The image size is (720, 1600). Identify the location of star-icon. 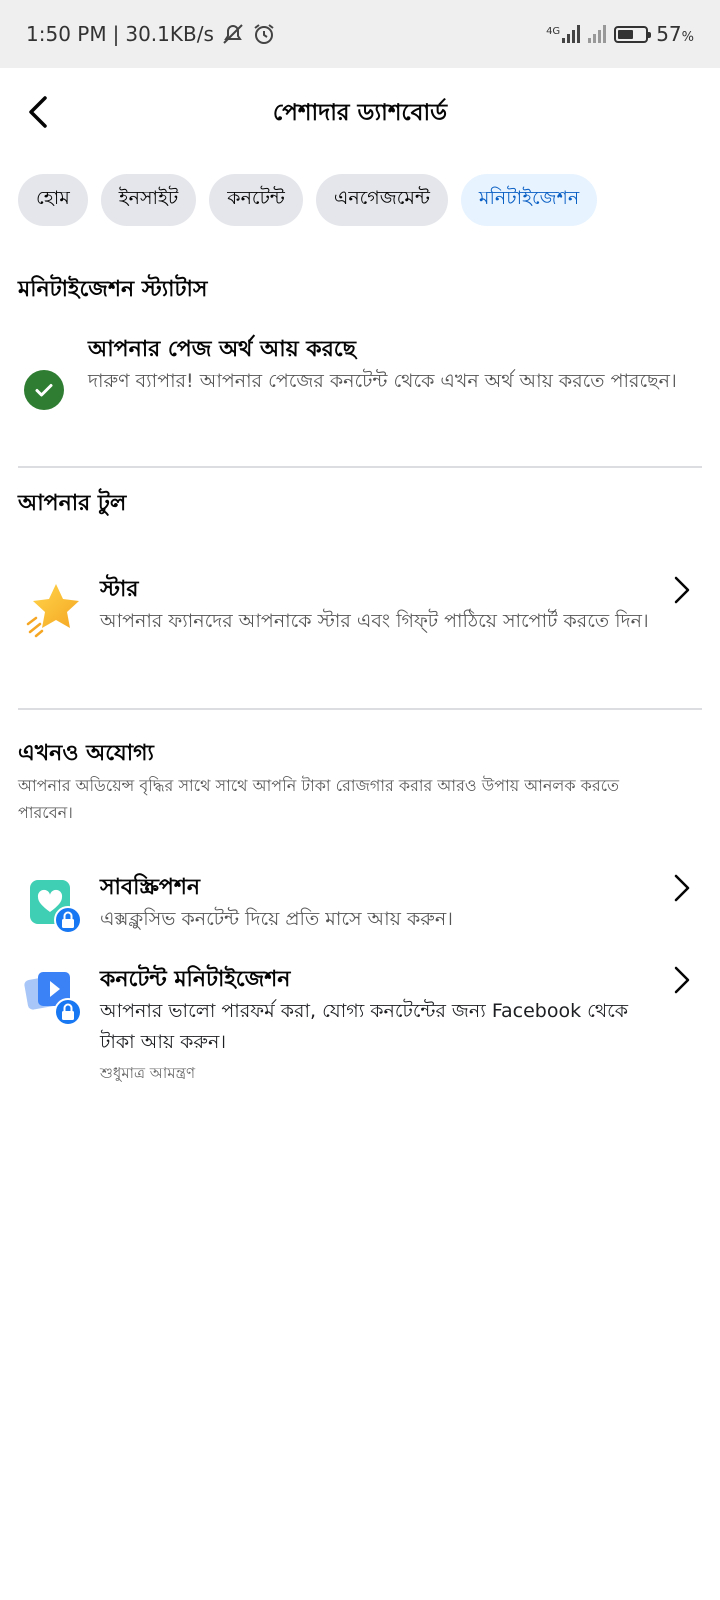
(52, 611).